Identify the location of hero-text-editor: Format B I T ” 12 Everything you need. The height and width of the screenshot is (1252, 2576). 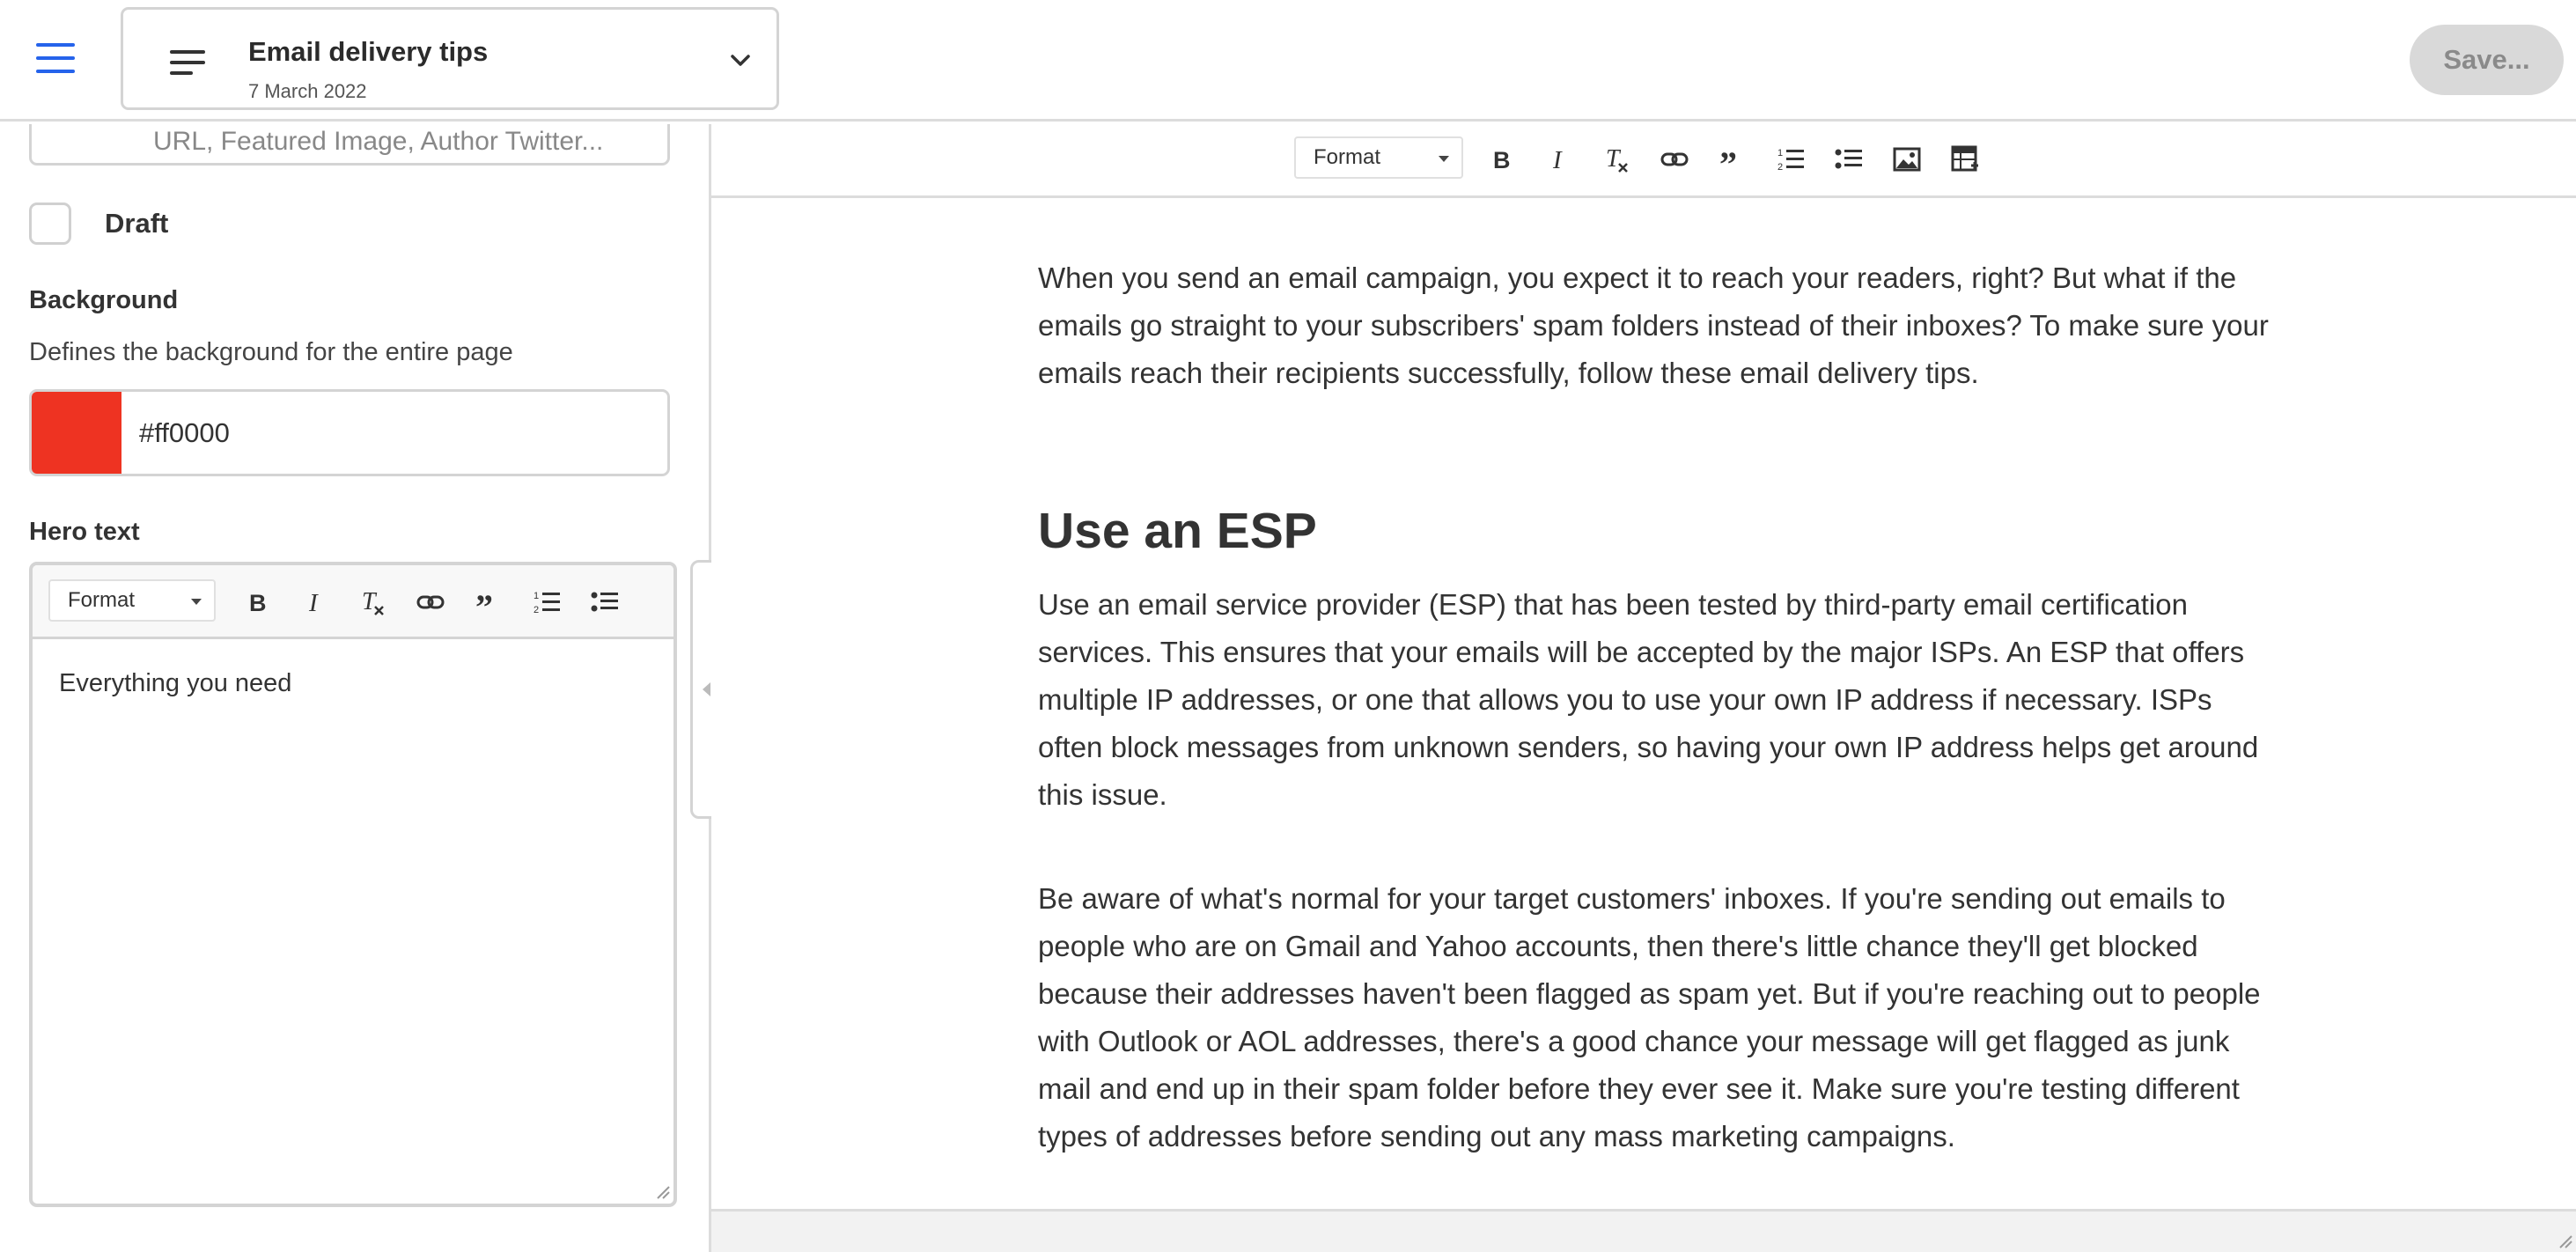
(353, 884).